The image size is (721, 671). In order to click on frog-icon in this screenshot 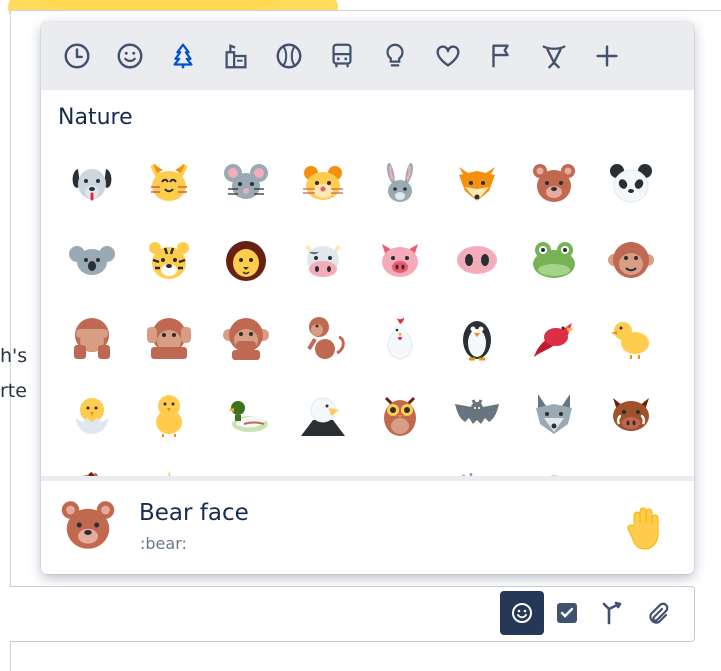, I will do `click(554, 260)`.